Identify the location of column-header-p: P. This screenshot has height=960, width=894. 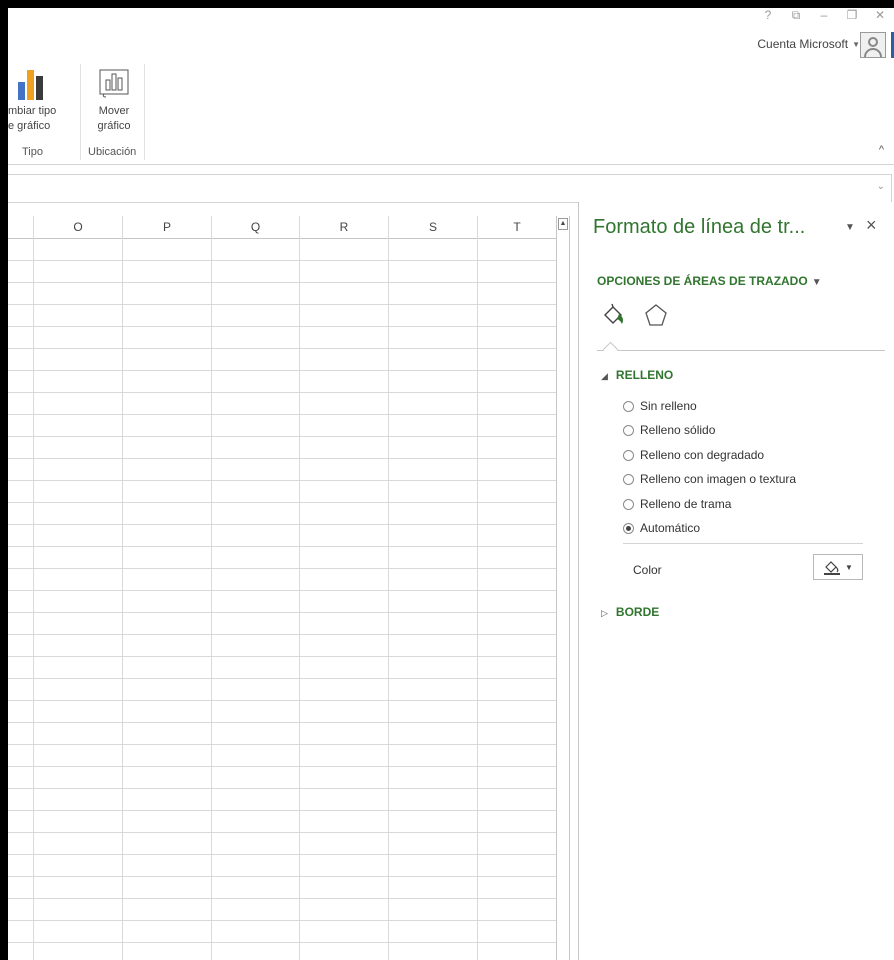
(167, 227).